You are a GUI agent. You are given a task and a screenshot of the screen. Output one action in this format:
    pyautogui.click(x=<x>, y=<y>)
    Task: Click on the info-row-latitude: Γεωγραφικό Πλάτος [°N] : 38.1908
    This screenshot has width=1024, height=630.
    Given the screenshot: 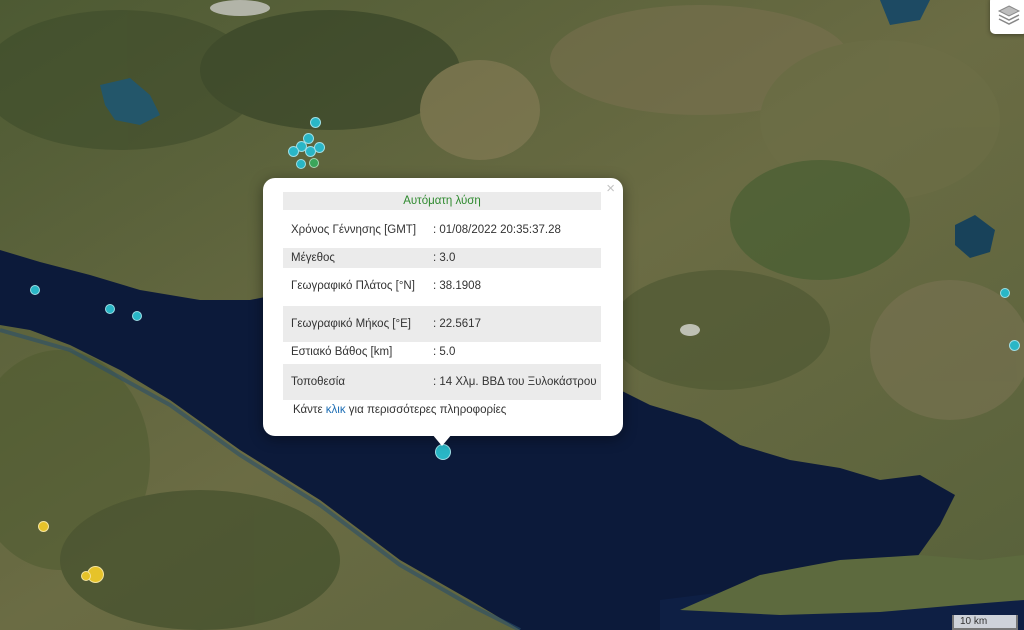 What is the action you would take?
    pyautogui.click(x=442, y=286)
    